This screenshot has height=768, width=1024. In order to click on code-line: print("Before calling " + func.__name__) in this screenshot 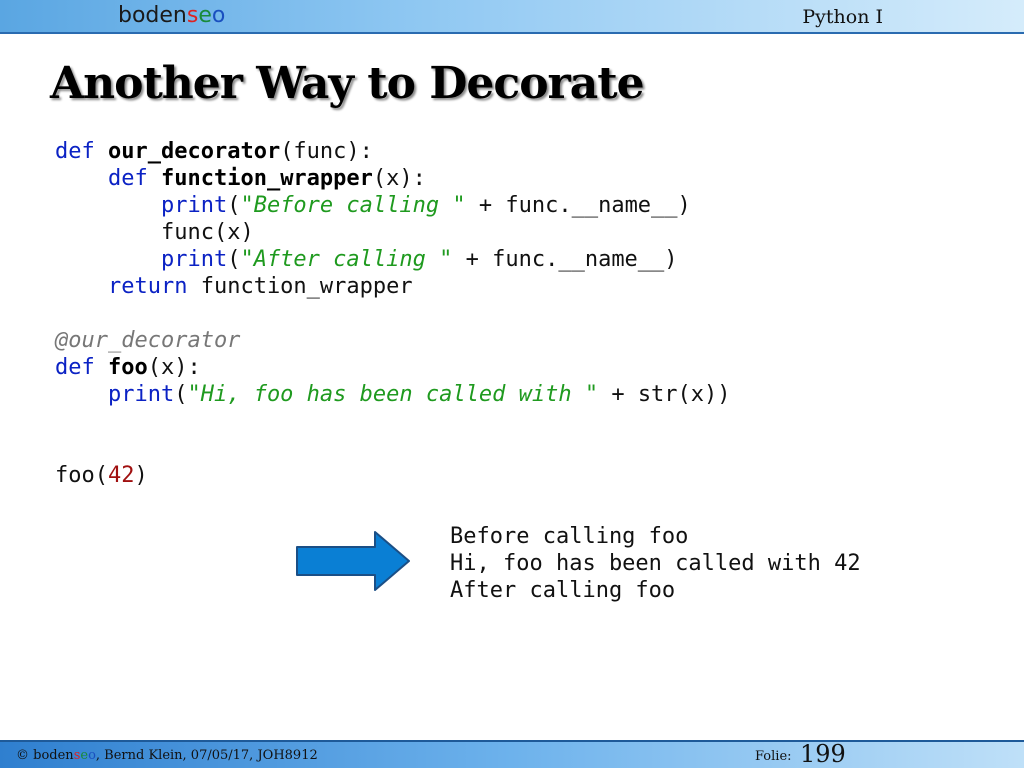, I will do `click(425, 205)`.